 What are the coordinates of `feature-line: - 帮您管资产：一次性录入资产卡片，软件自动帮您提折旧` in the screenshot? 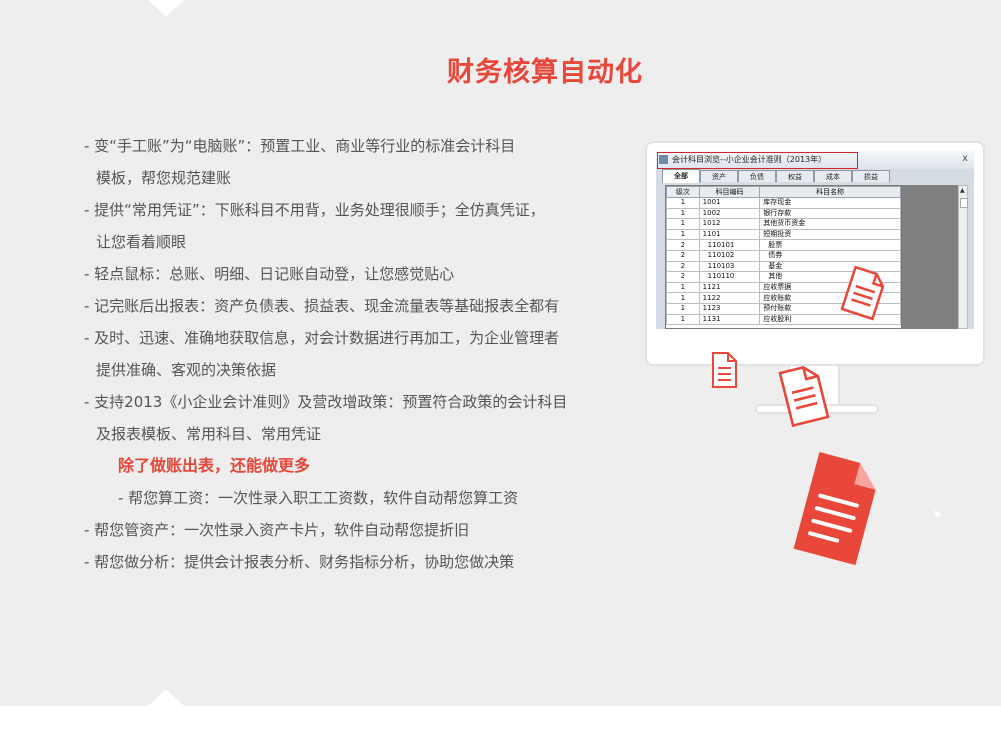 It's located at (277, 530).